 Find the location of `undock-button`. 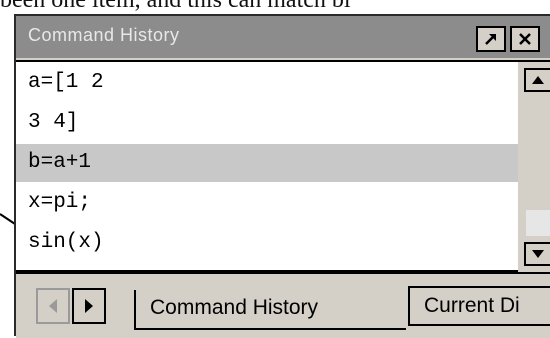

undock-button is located at coordinates (491, 39).